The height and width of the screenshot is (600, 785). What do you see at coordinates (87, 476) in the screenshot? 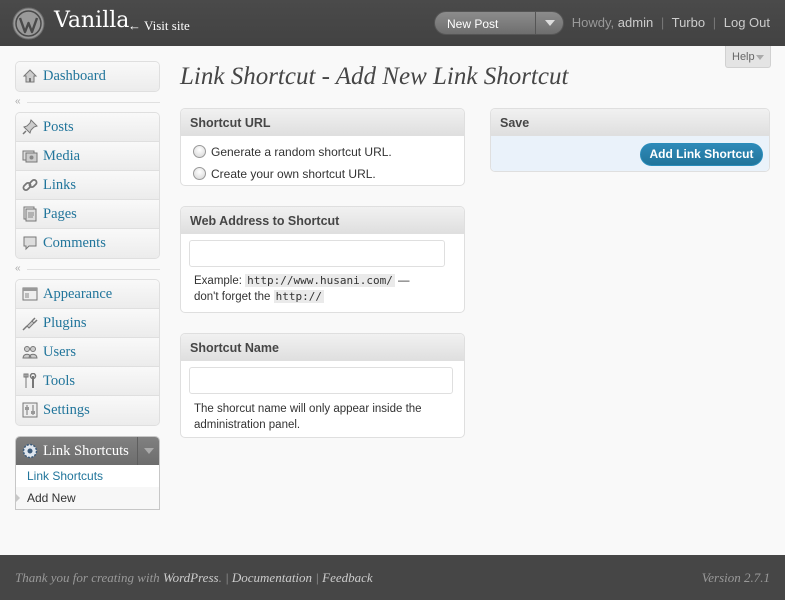
I see `submenu-item-link-shortcuts: Link Shortcuts` at bounding box center [87, 476].